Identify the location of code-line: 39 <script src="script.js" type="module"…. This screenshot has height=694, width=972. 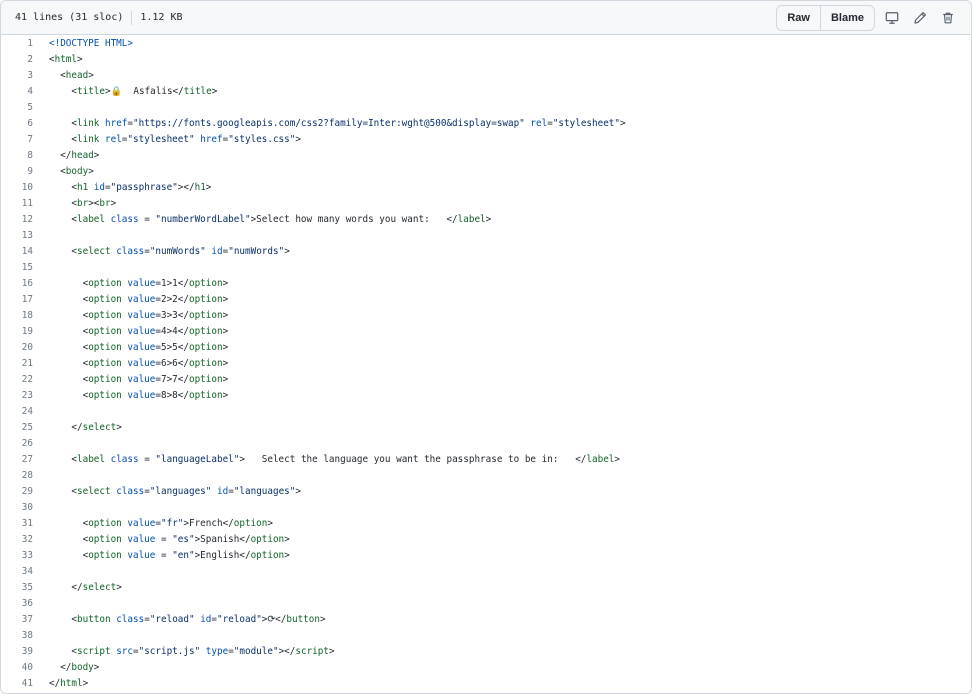
(486, 652).